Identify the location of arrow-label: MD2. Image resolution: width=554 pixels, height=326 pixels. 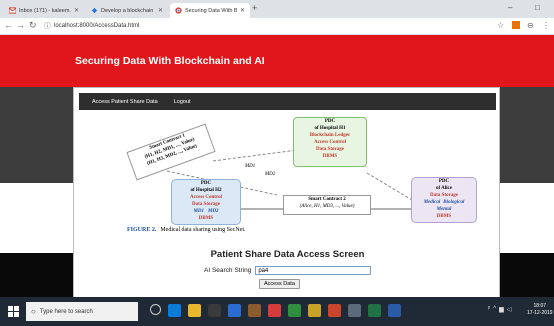
(270, 174).